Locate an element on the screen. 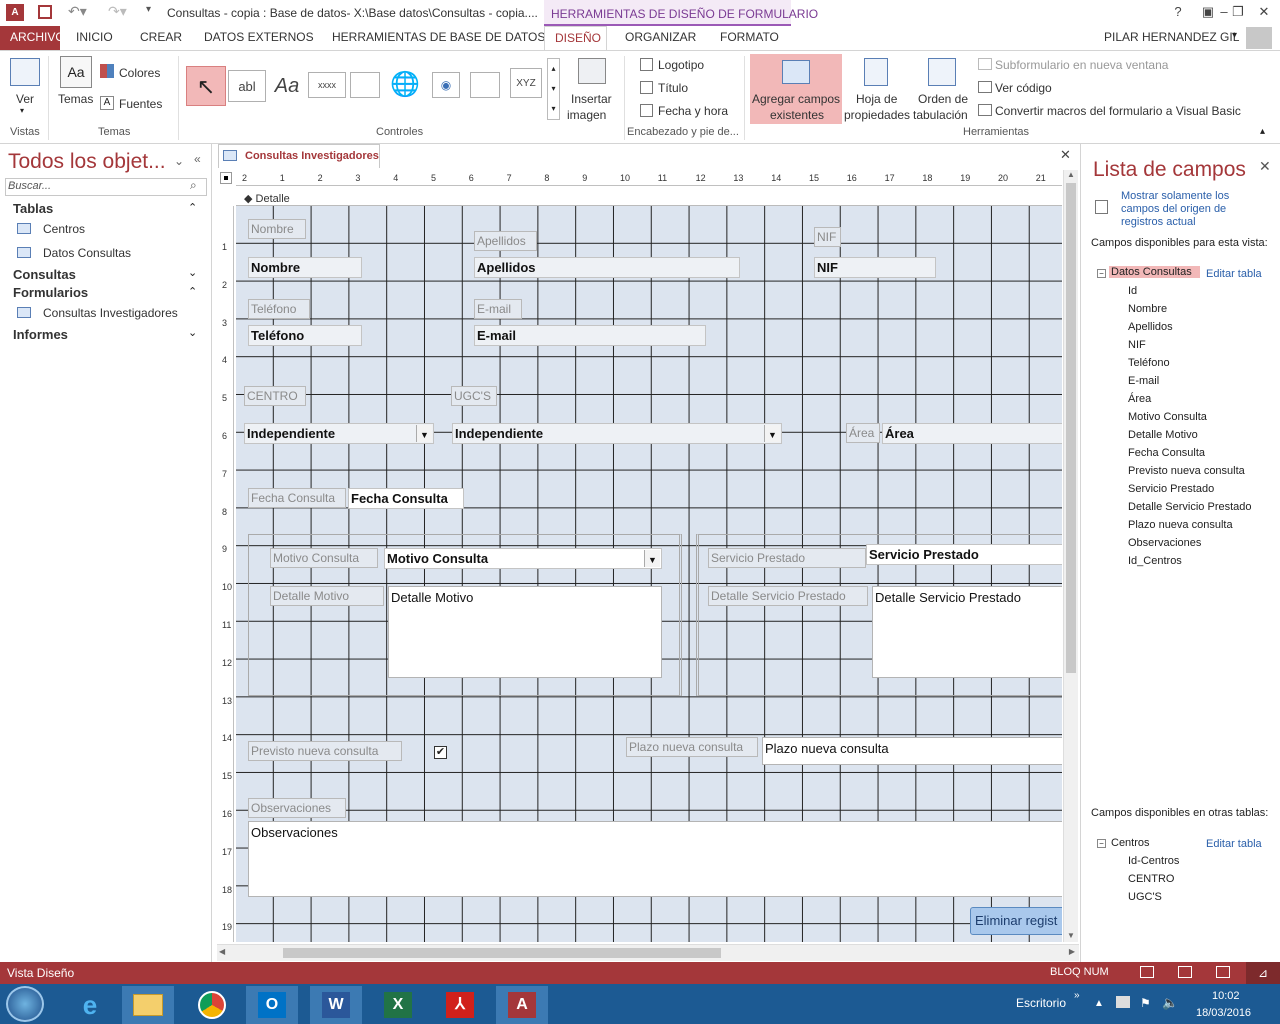 Image resolution: width=1280 pixels, height=1024 pixels. tab-order-icon is located at coordinates (942, 72).